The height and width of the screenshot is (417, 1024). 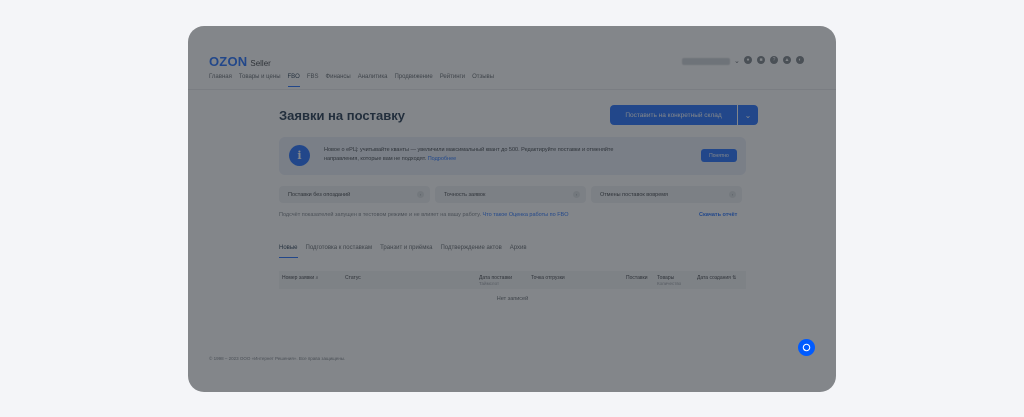 What do you see at coordinates (719, 155) in the screenshot?
I see `banner-ok-button: Понятно` at bounding box center [719, 155].